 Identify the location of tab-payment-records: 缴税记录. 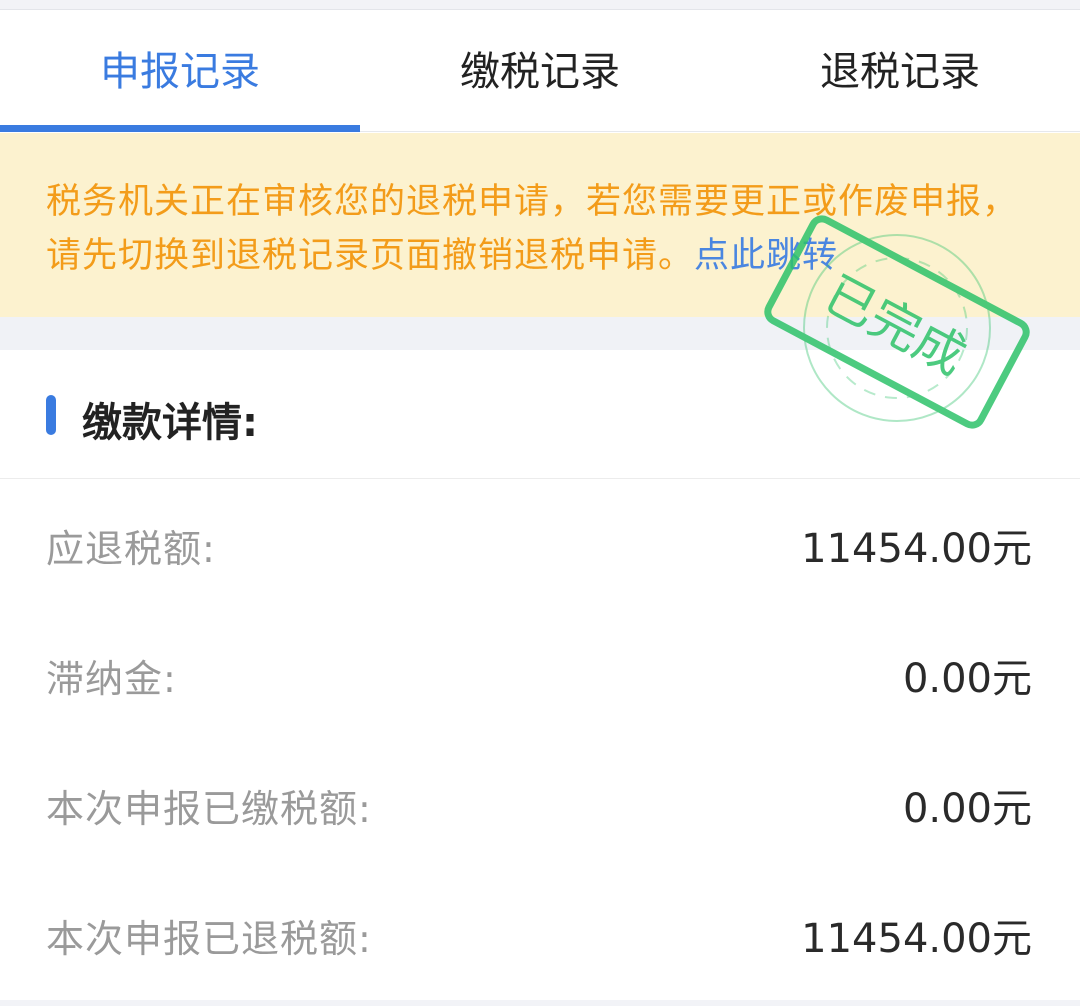
(540, 71).